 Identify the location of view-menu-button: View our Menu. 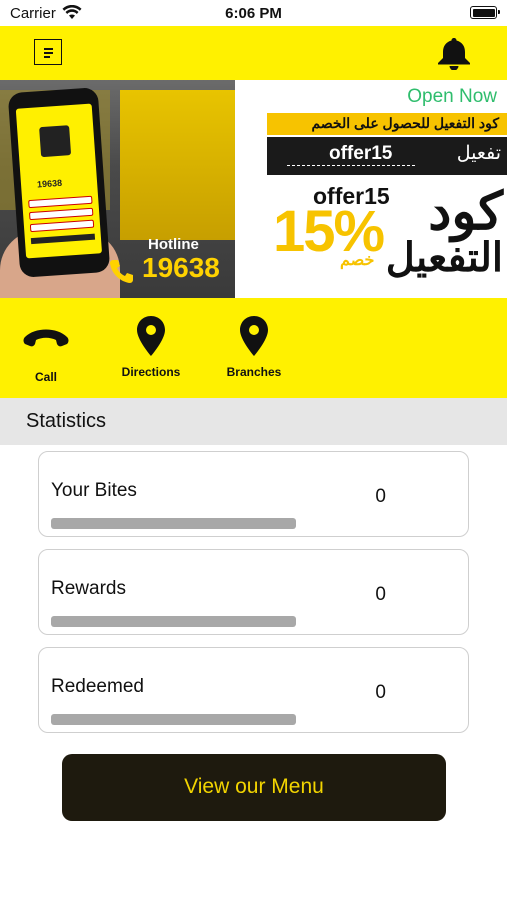
(254, 787).